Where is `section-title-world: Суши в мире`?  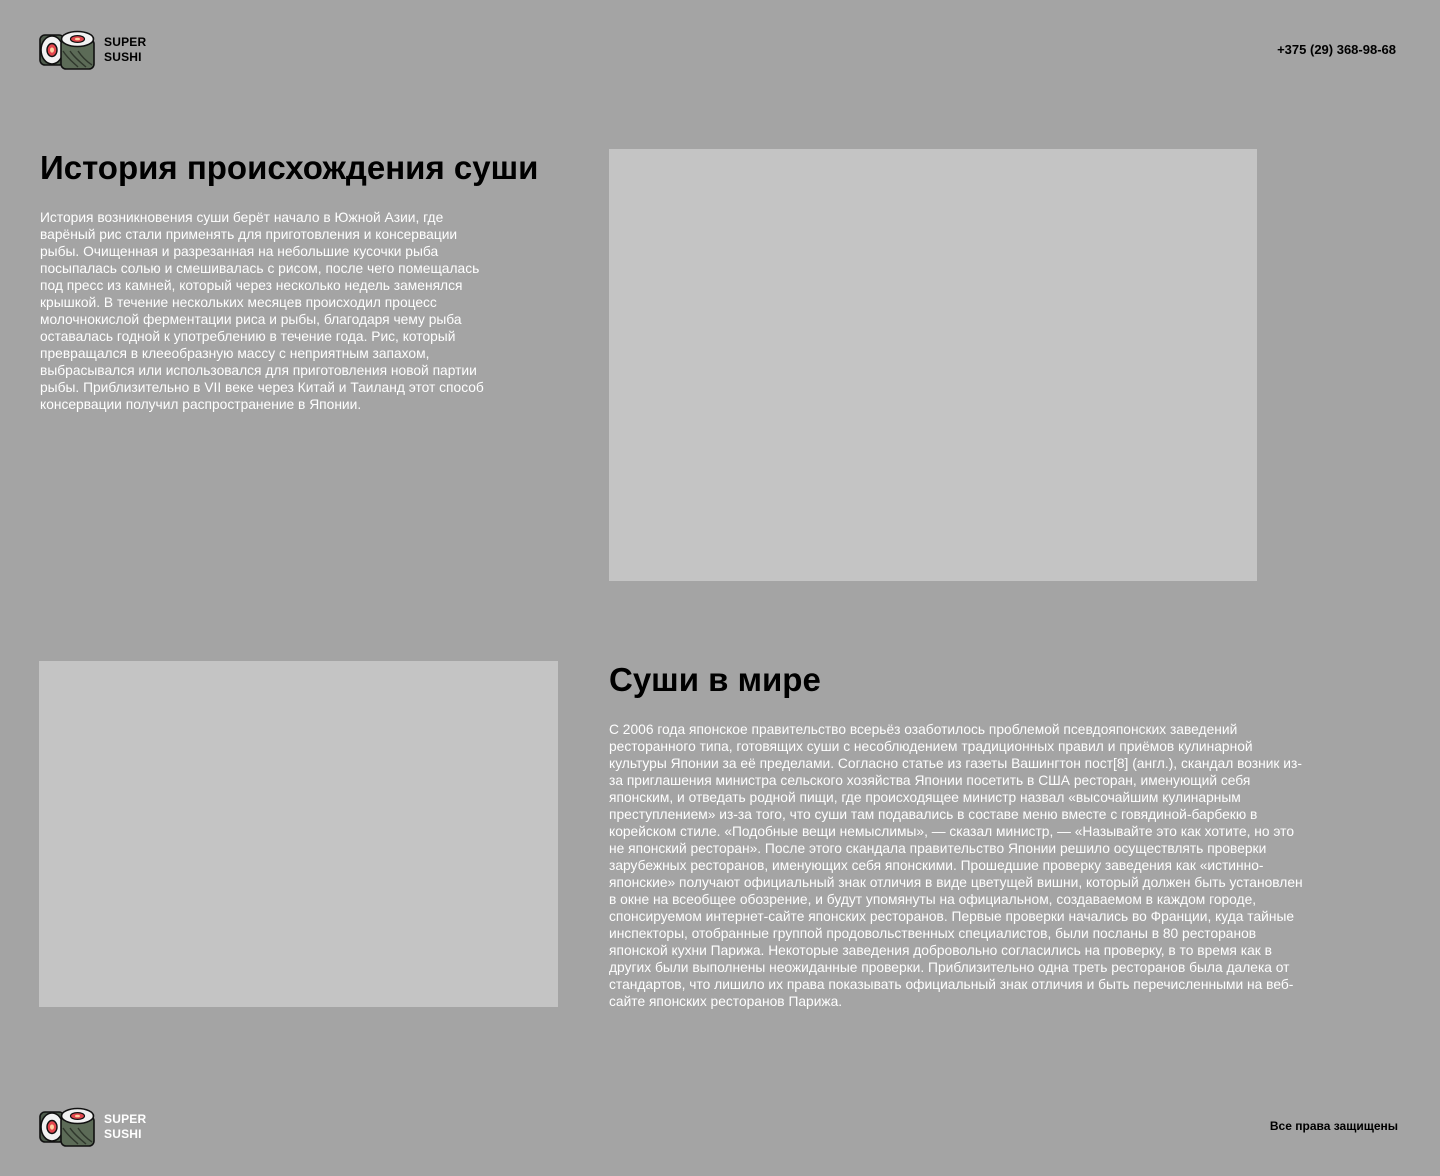 section-title-world: Суши в мире is located at coordinates (715, 679).